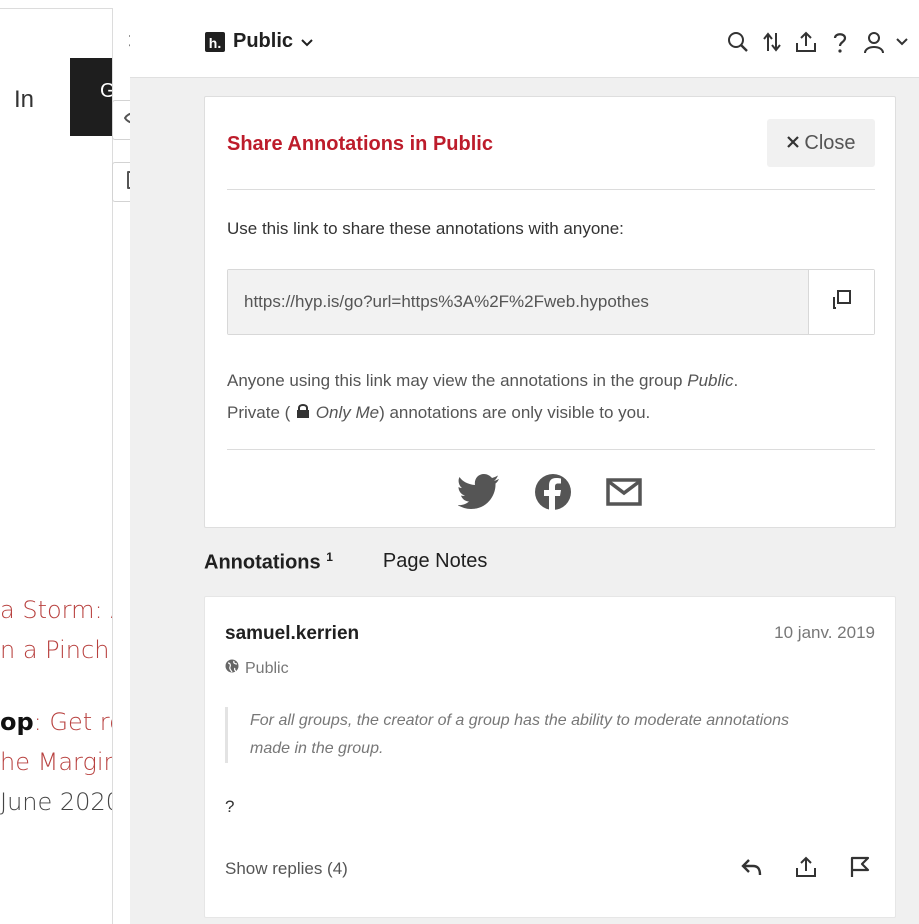 This screenshot has width=919, height=924. What do you see at coordinates (262, 562) in the screenshot?
I see `tab-annotations-label: Annotations` at bounding box center [262, 562].